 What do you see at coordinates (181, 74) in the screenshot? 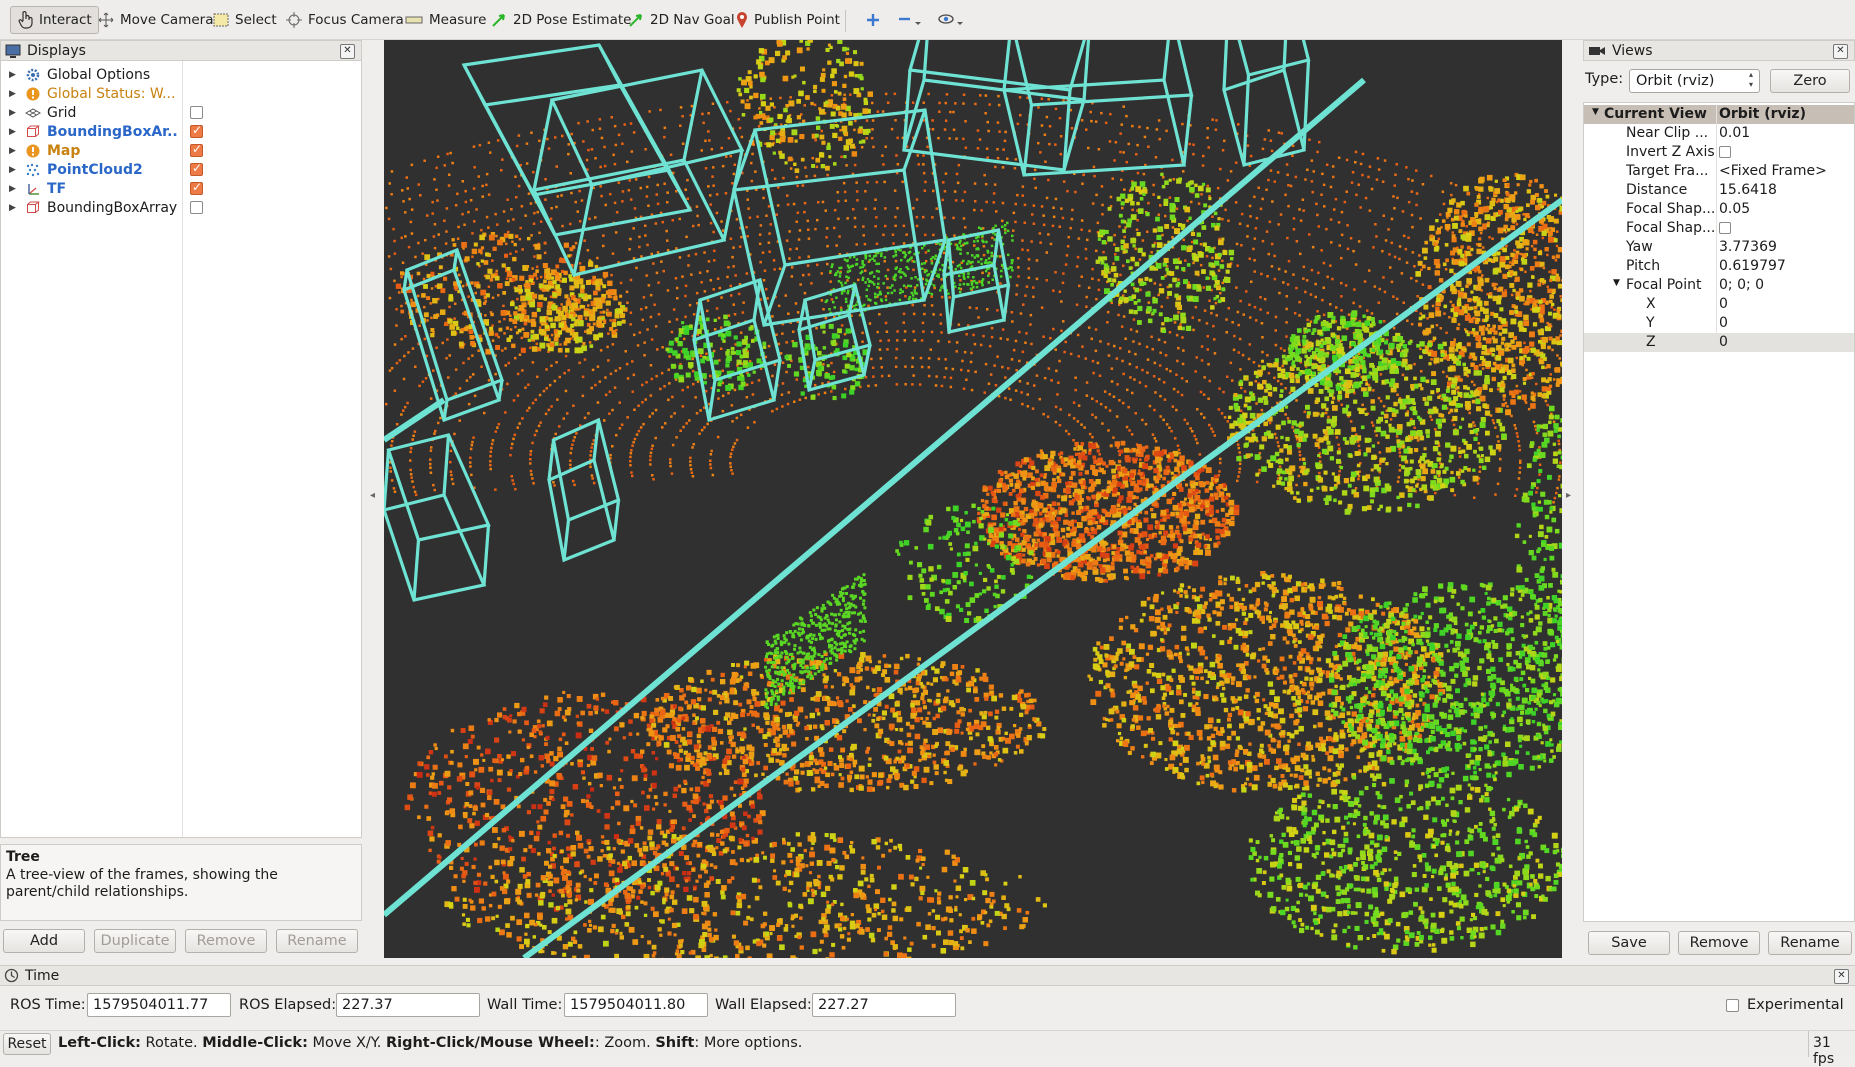
I see `display-item-global-options: ▶ Global Options` at bounding box center [181, 74].